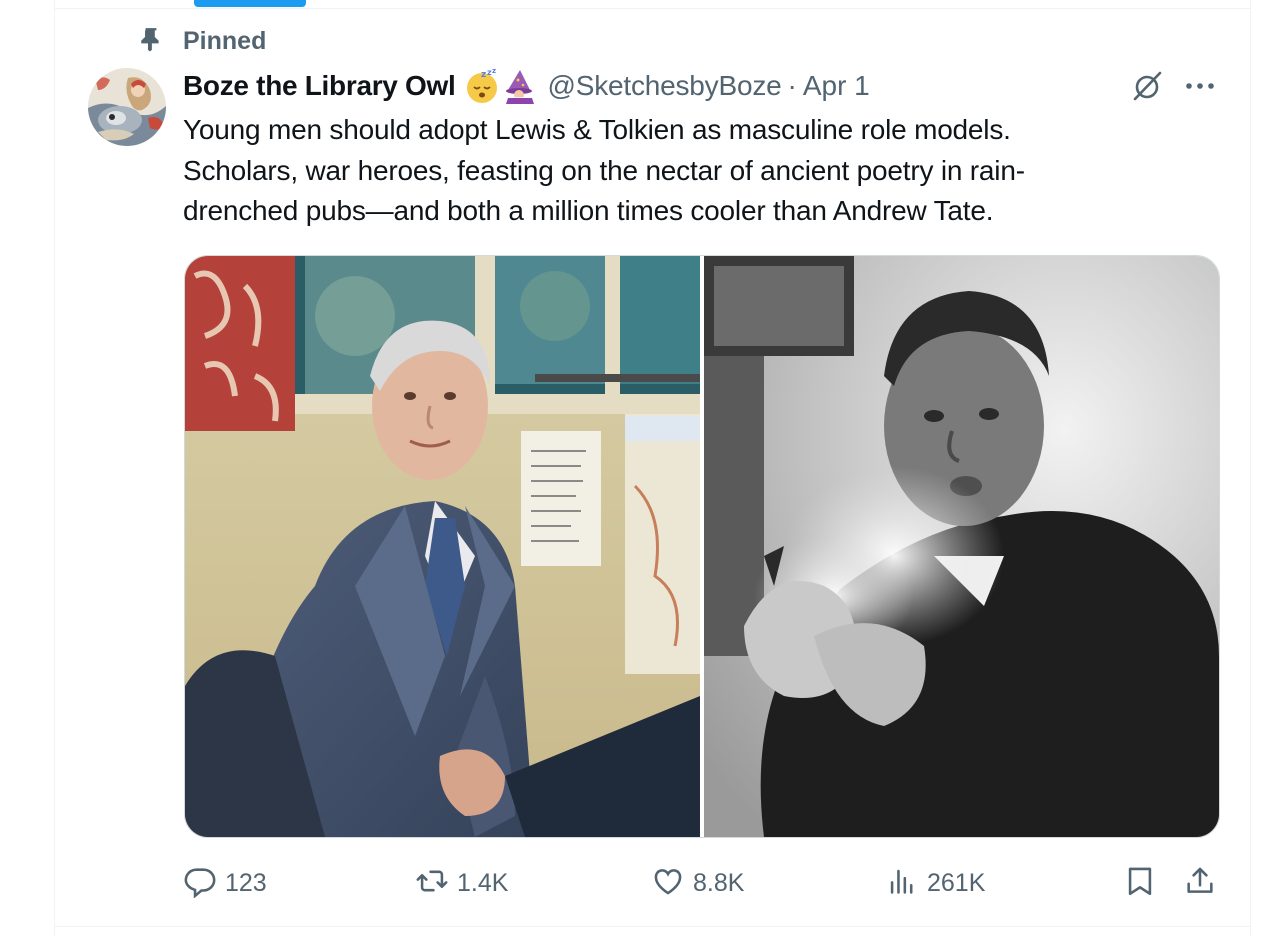  I want to click on grok-button, so click(1147, 88).